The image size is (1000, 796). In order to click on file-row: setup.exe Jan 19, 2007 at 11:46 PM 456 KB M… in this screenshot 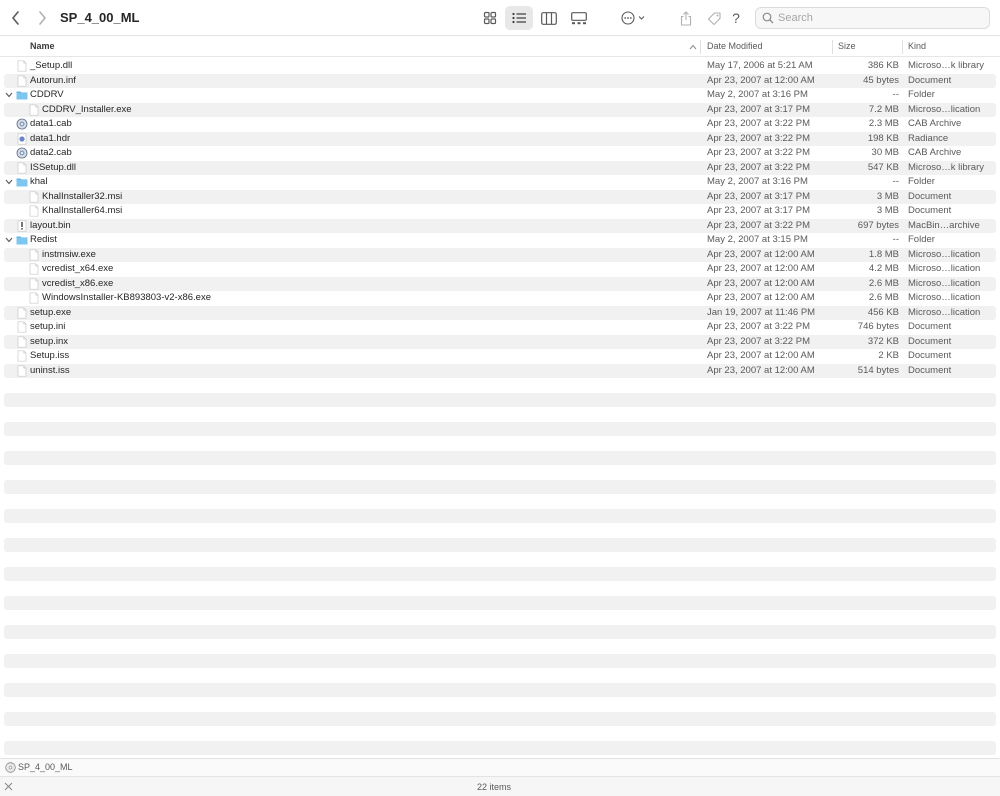, I will do `click(500, 312)`.